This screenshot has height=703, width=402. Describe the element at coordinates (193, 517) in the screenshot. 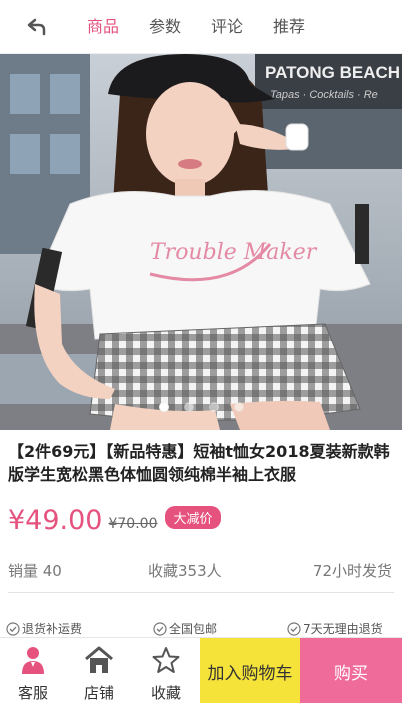

I see `discount-badge: 大减价` at that location.